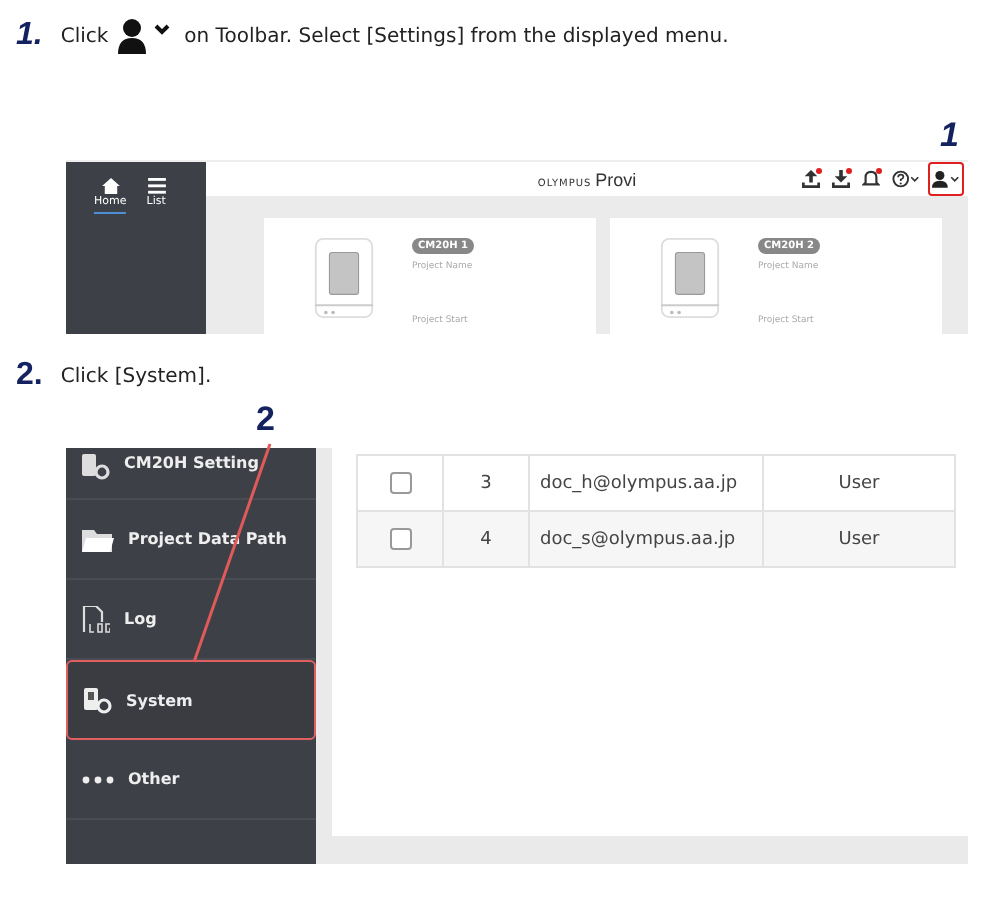 The height and width of the screenshot is (900, 1000). I want to click on step-text: Click, so click(84, 36).